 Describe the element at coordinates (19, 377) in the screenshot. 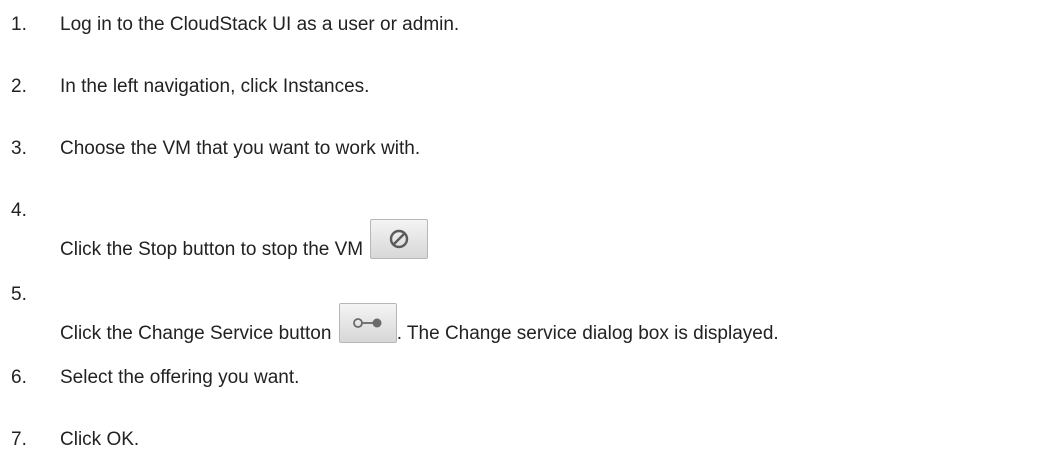

I see `step-number: 6.` at that location.